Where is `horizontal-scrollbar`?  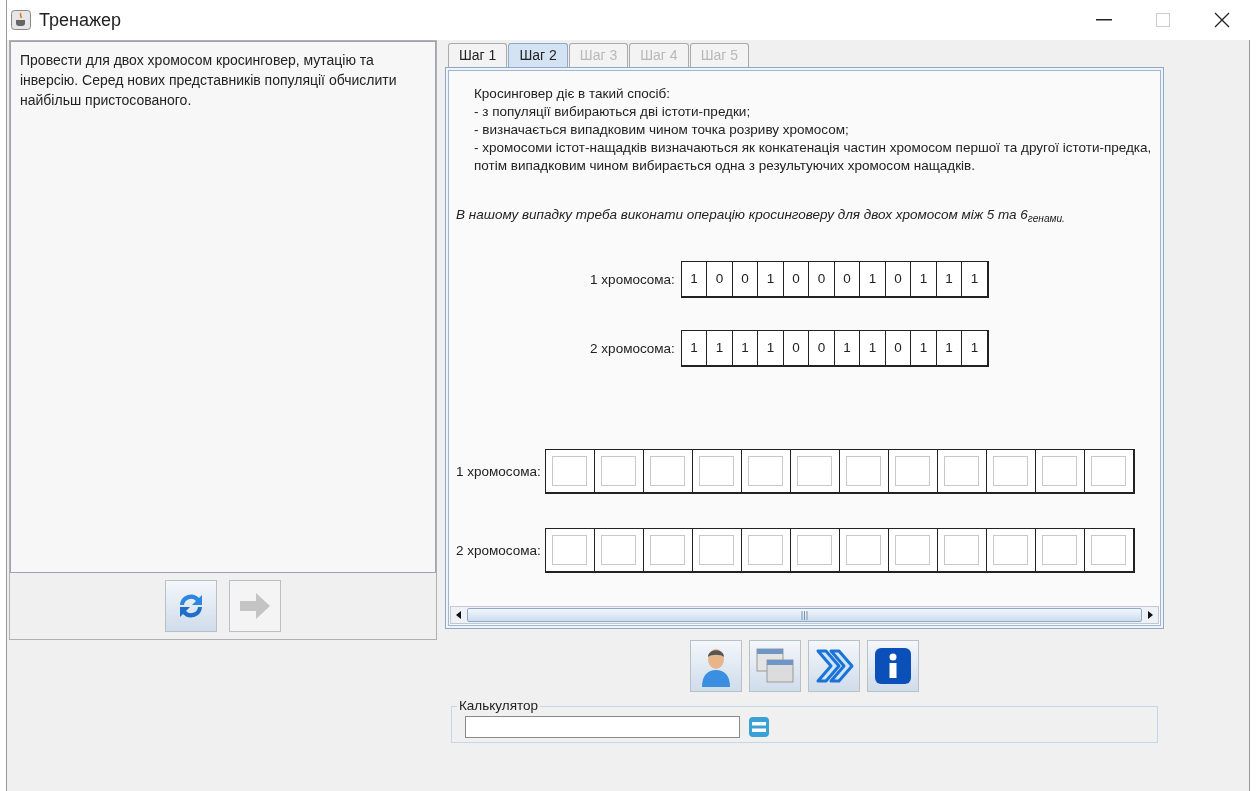
horizontal-scrollbar is located at coordinates (804, 615).